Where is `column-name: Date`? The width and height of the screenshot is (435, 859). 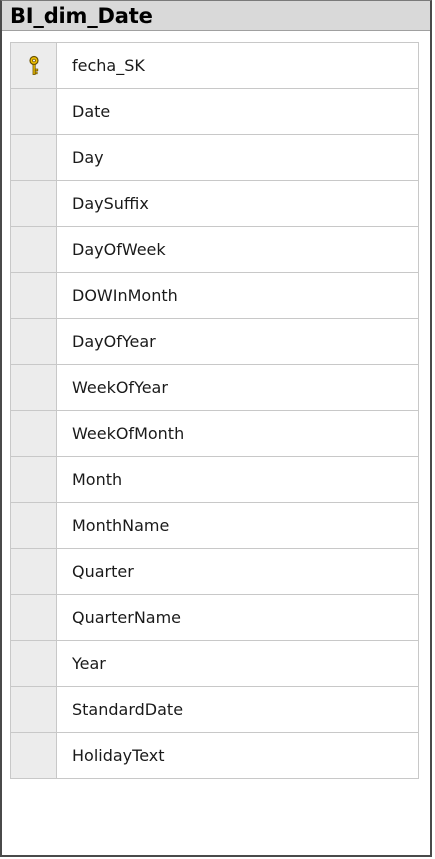 column-name: Date is located at coordinates (238, 111).